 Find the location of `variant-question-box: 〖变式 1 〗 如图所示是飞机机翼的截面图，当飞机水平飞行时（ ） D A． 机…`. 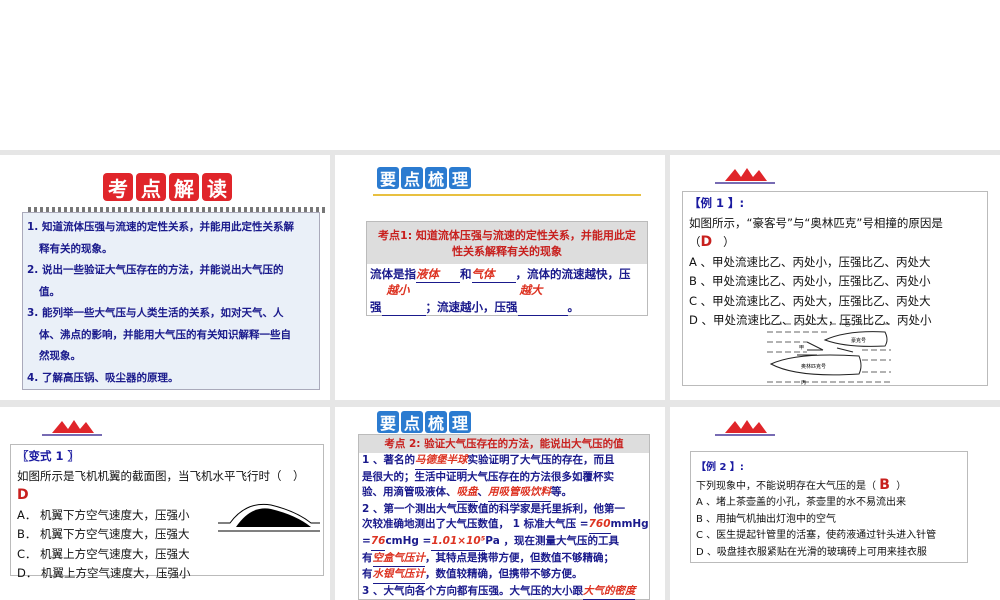

variant-question-box: 〖变式 1 〗 如图所示是飞机机翼的截面图，当飞机水平飞行时（ ） D A． 机… is located at coordinates (167, 512).